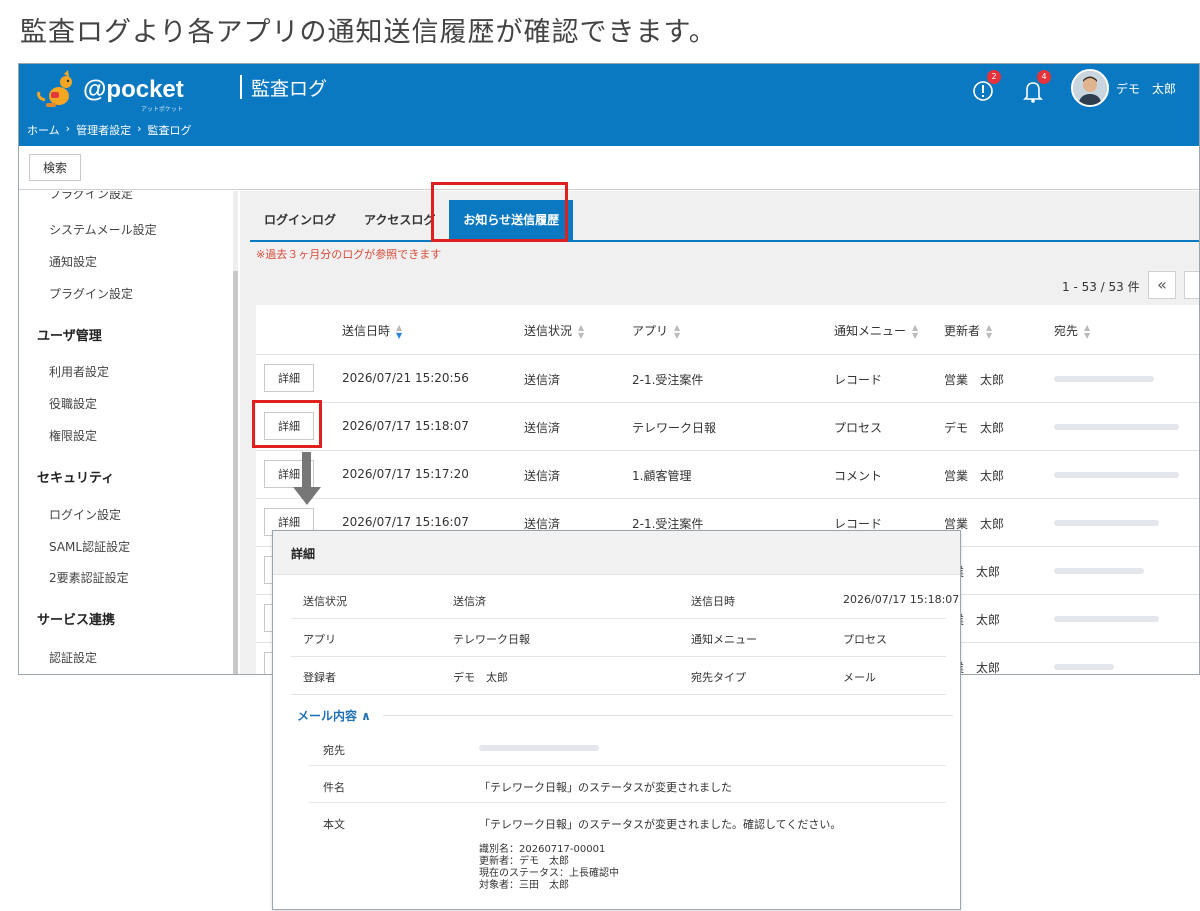 This screenshot has height=911, width=1200. I want to click on field-label-recipient-type: 宛先タイプ, so click(718, 677).